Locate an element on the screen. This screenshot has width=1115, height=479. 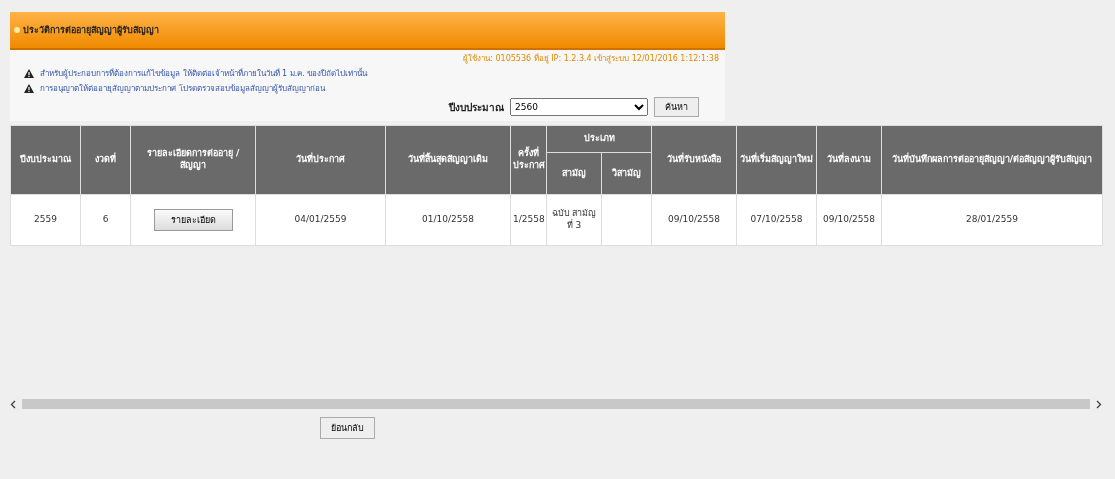
column-header: วันที่บันทึกผลการต่ออายุสัญญา/ต่อสัญญาผู้รับสัญญา is located at coordinates (992, 160).